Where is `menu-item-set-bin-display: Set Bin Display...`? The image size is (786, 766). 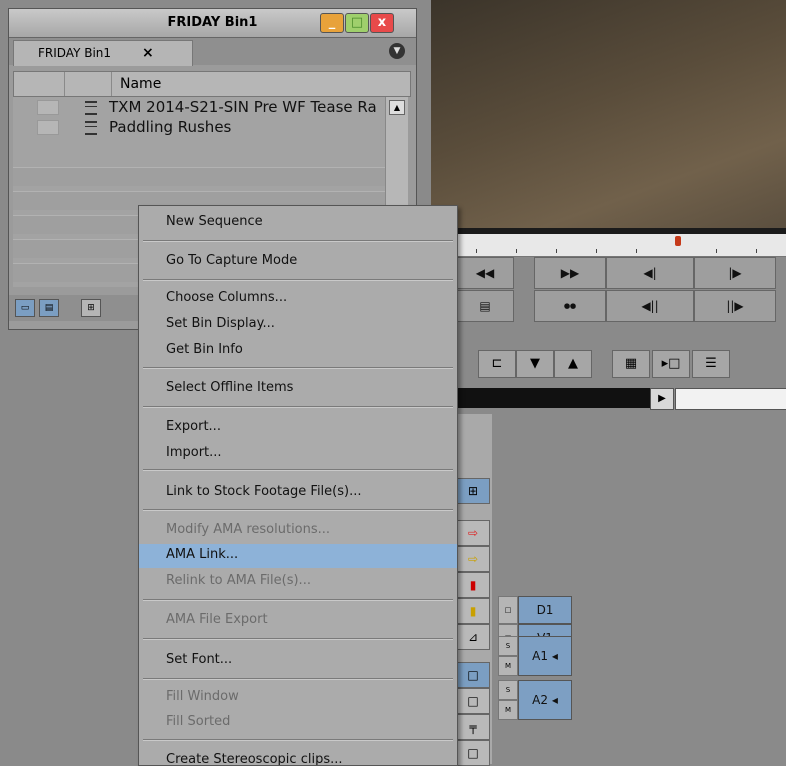
menu-item-set-bin-display: Set Bin Display... is located at coordinates (298, 325).